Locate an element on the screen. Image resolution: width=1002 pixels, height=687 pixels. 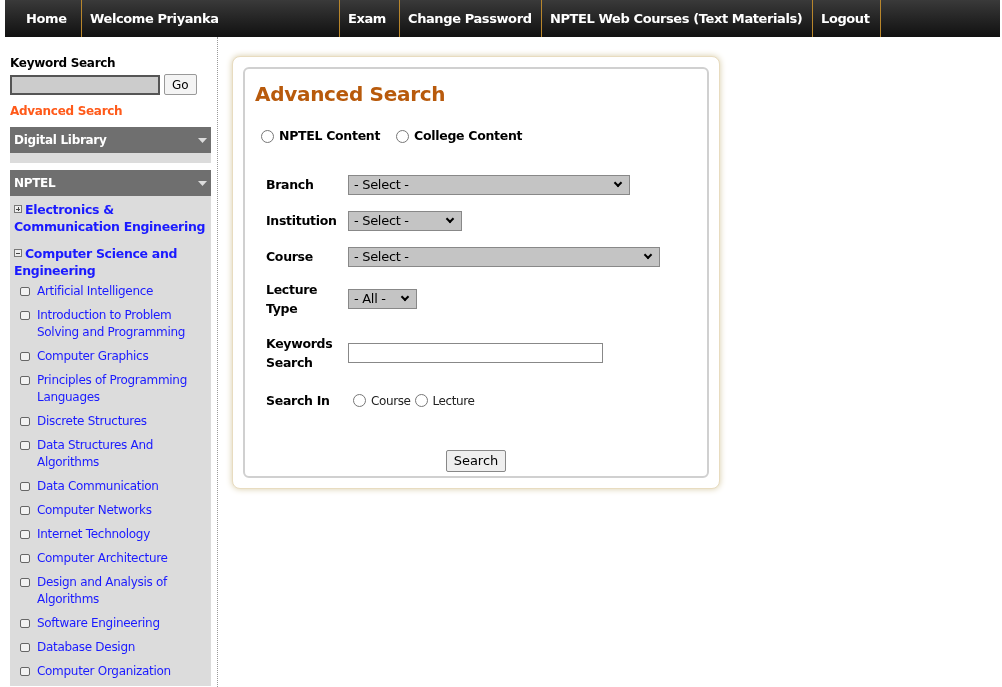
field-label: Course is located at coordinates (290, 257).